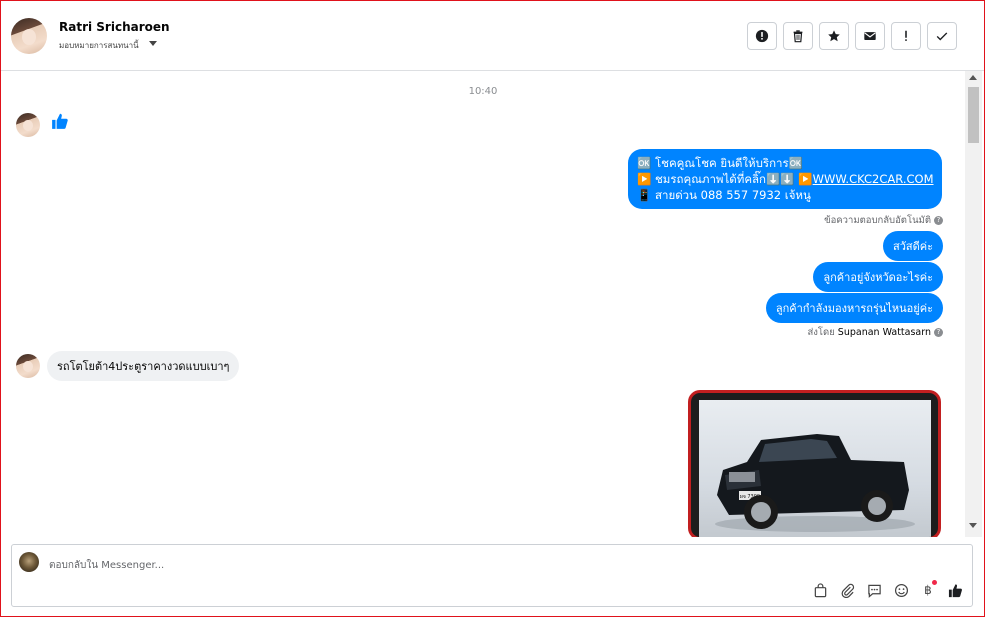 This screenshot has width=985, height=617. I want to click on sent-by-label: ส่งโดย, so click(821, 332).